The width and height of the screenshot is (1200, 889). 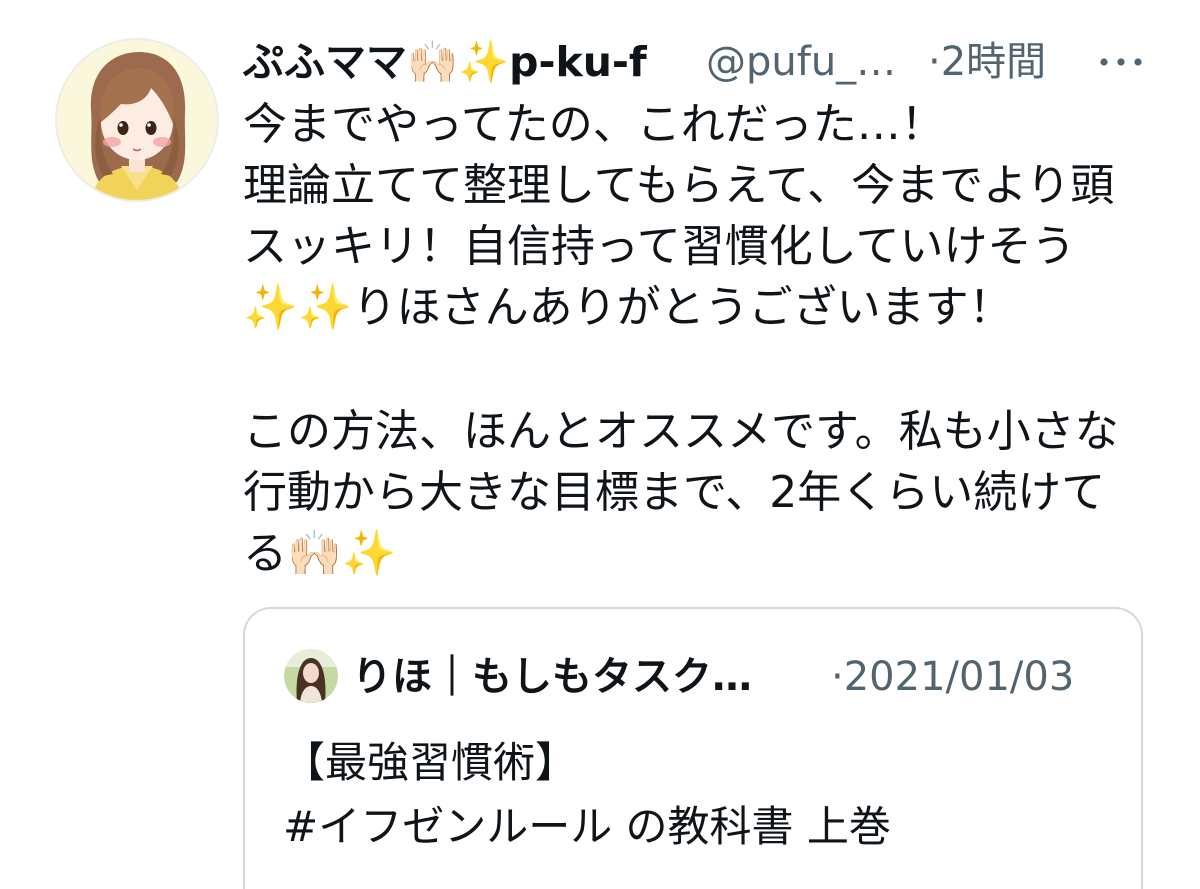 What do you see at coordinates (674, 492) in the screenshot?
I see `tweet-text-line: 行動から大きな目標まで、2年くらい続けて` at bounding box center [674, 492].